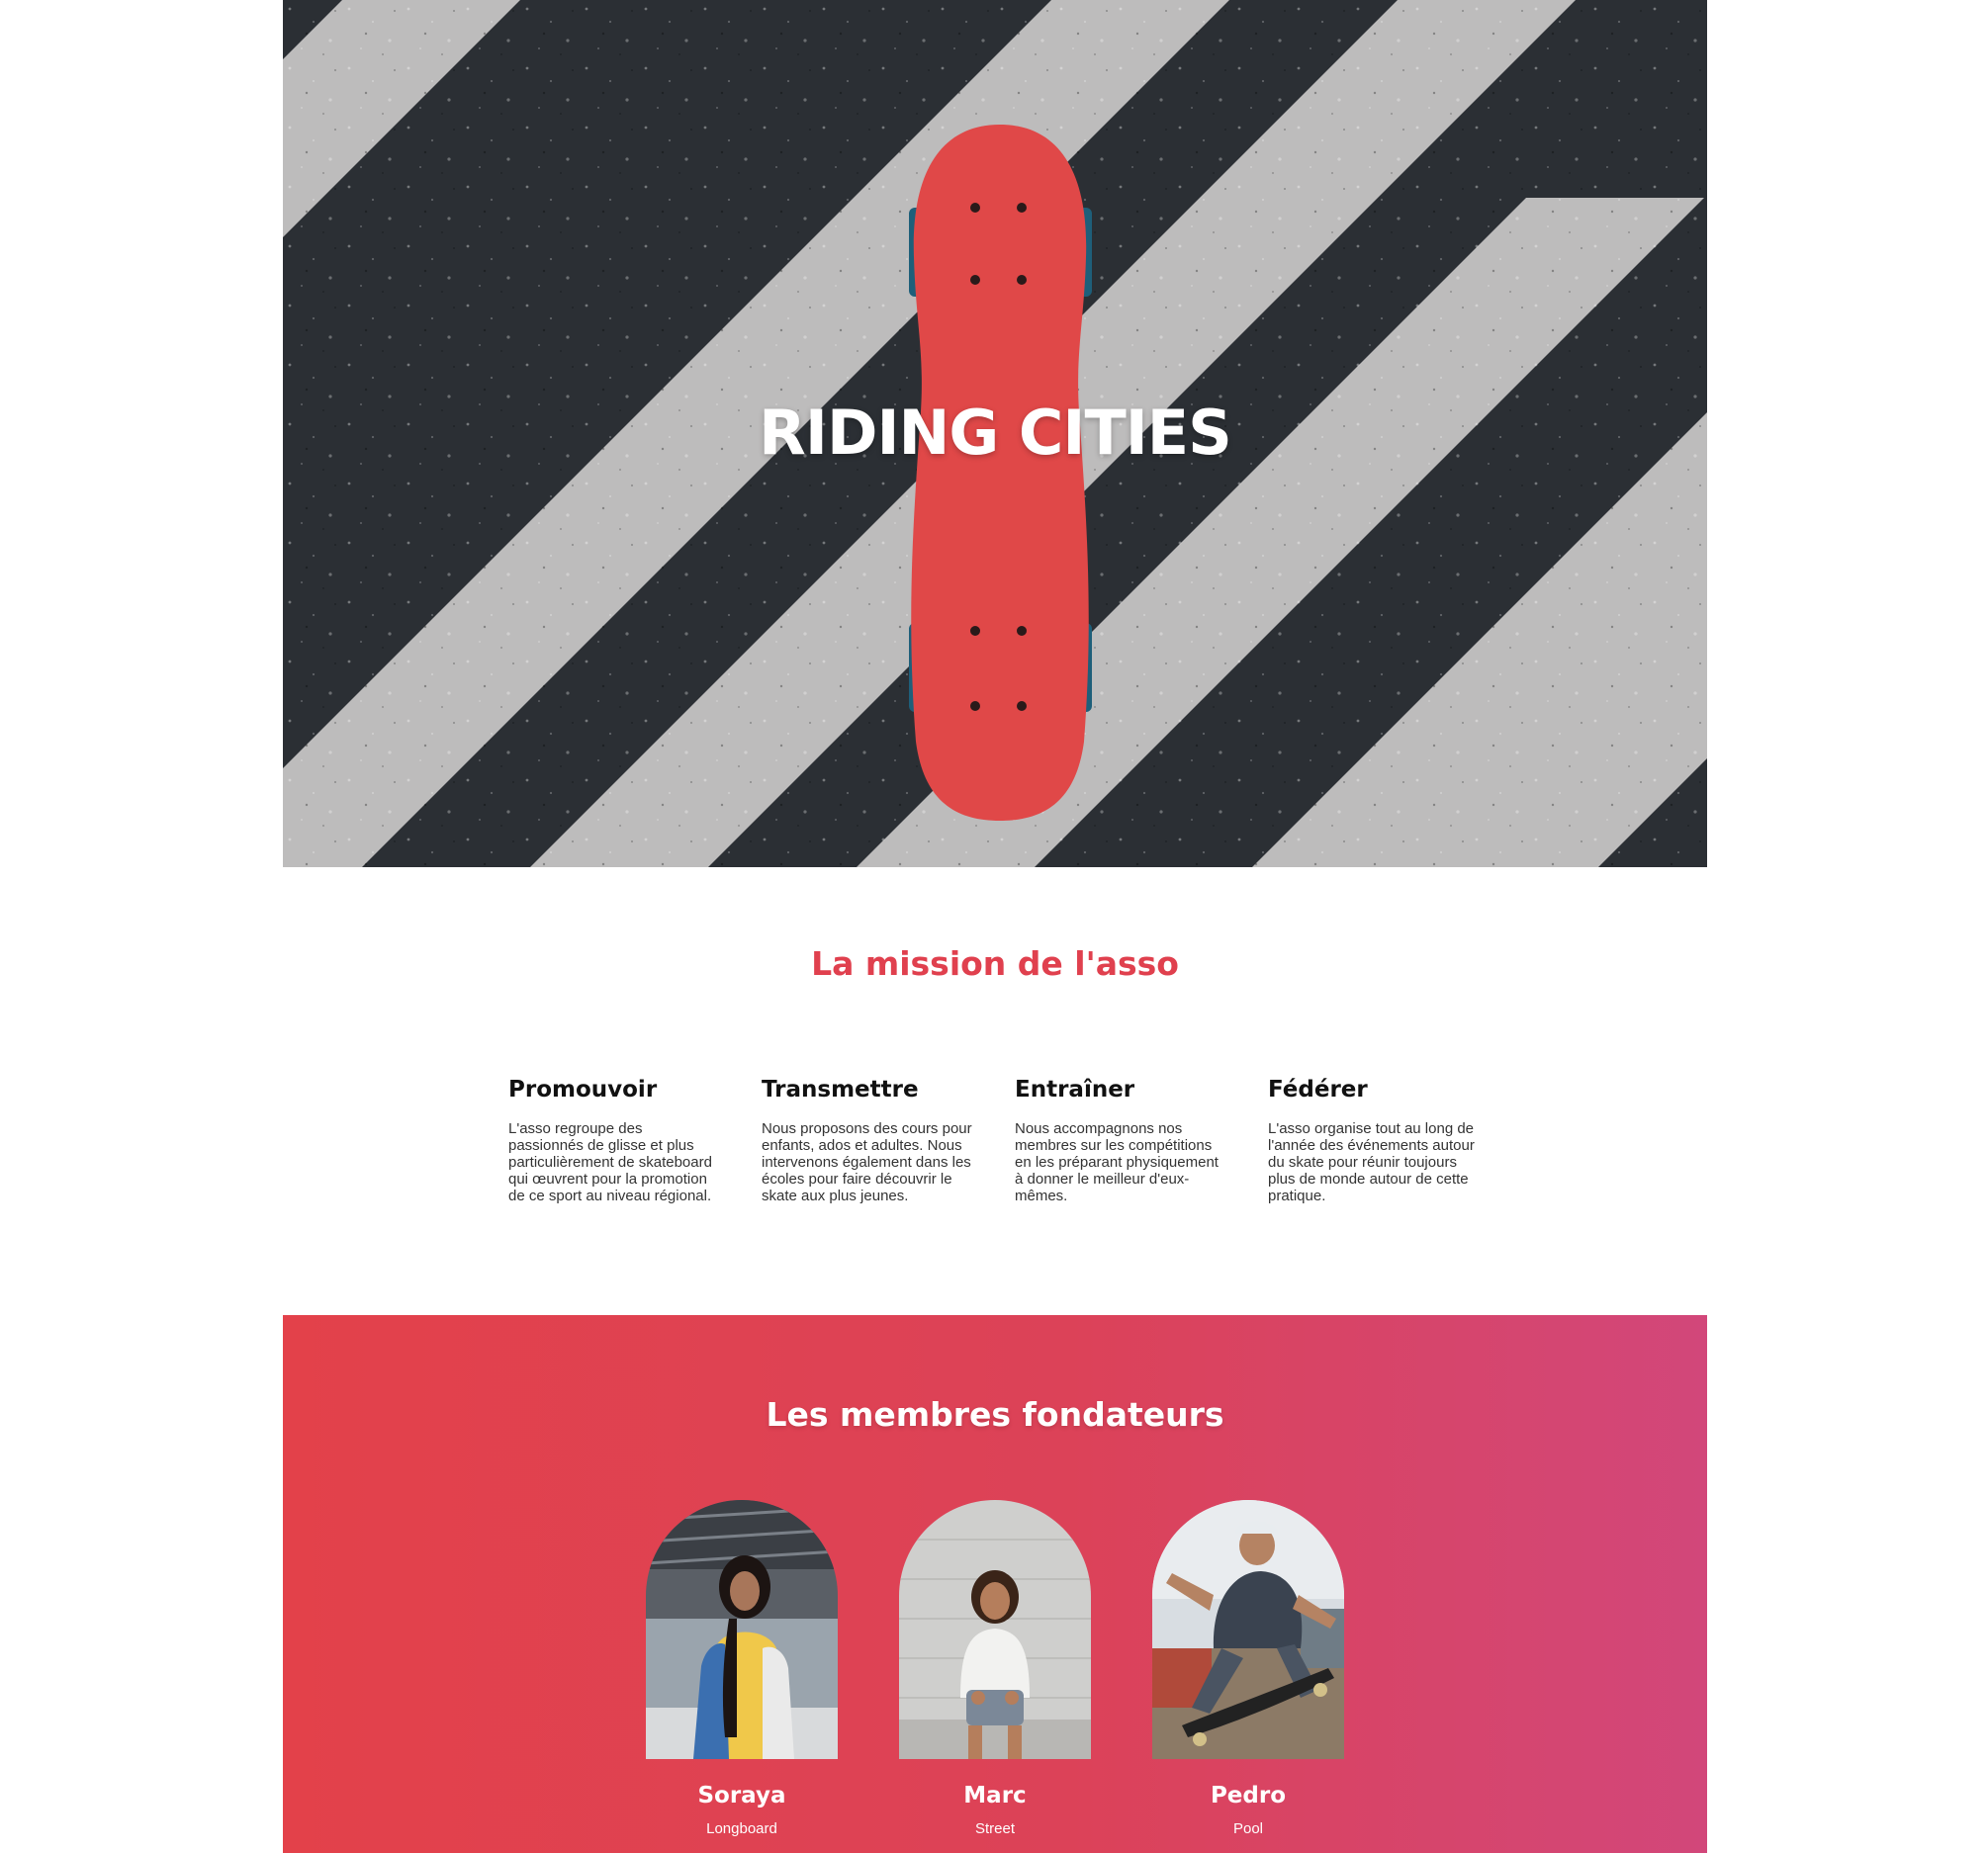  What do you see at coordinates (1248, 1796) in the screenshot?
I see `member-name: Pedro` at bounding box center [1248, 1796].